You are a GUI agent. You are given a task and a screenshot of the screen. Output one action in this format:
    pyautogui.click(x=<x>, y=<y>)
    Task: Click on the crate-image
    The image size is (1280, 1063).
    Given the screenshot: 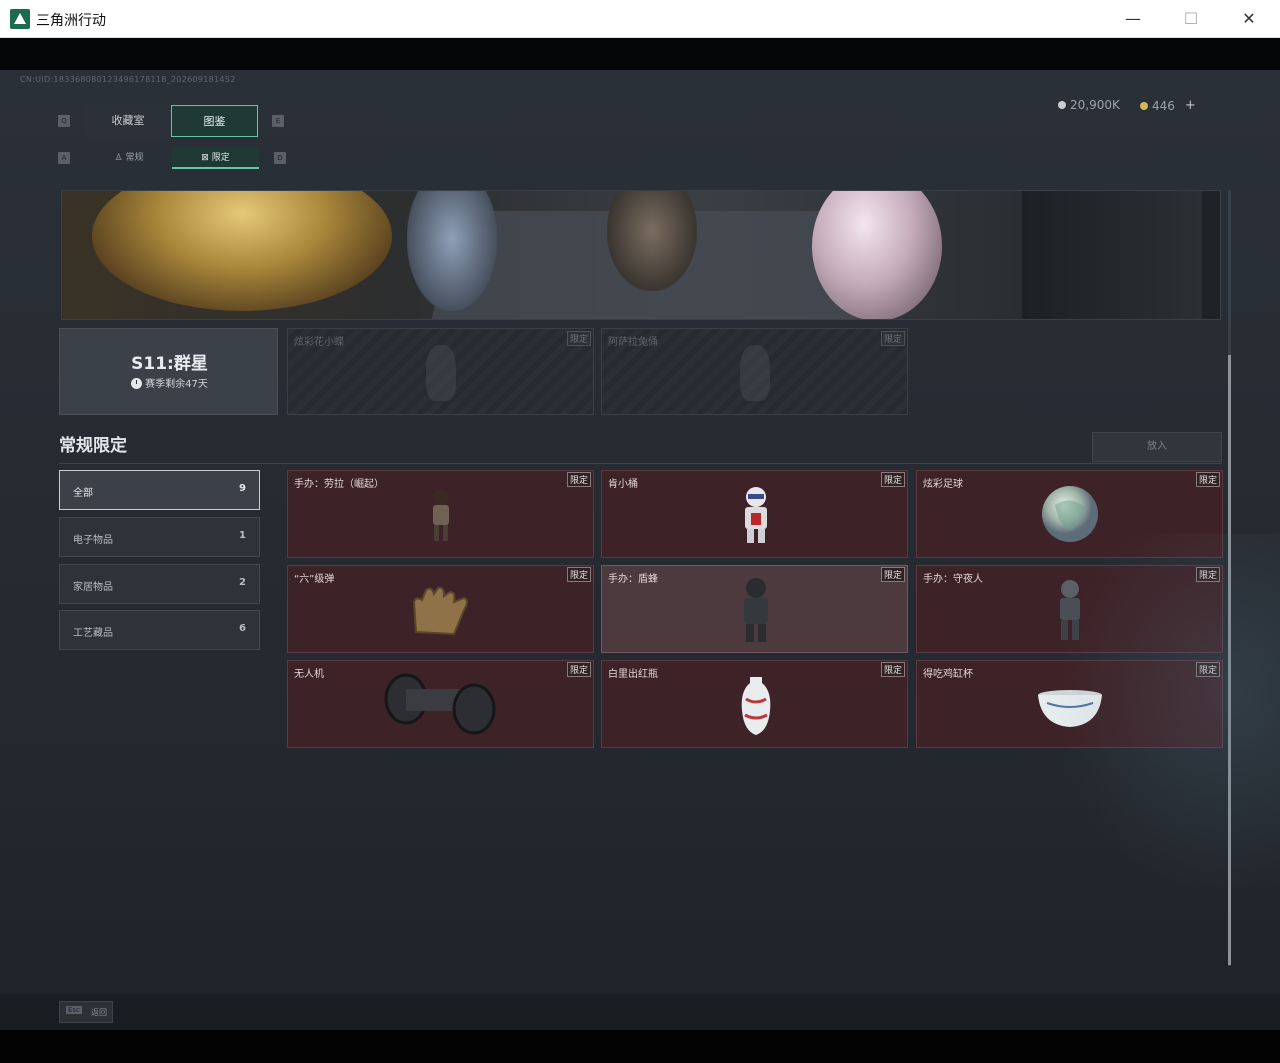 What is the action you would take?
    pyautogui.click(x=1112, y=255)
    